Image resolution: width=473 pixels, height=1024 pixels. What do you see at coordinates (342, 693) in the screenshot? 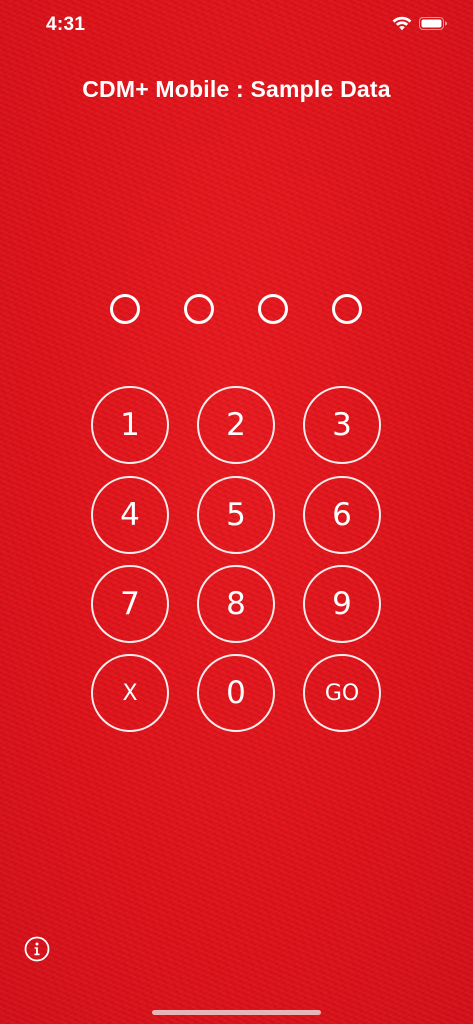
I see `go-button: GO` at bounding box center [342, 693].